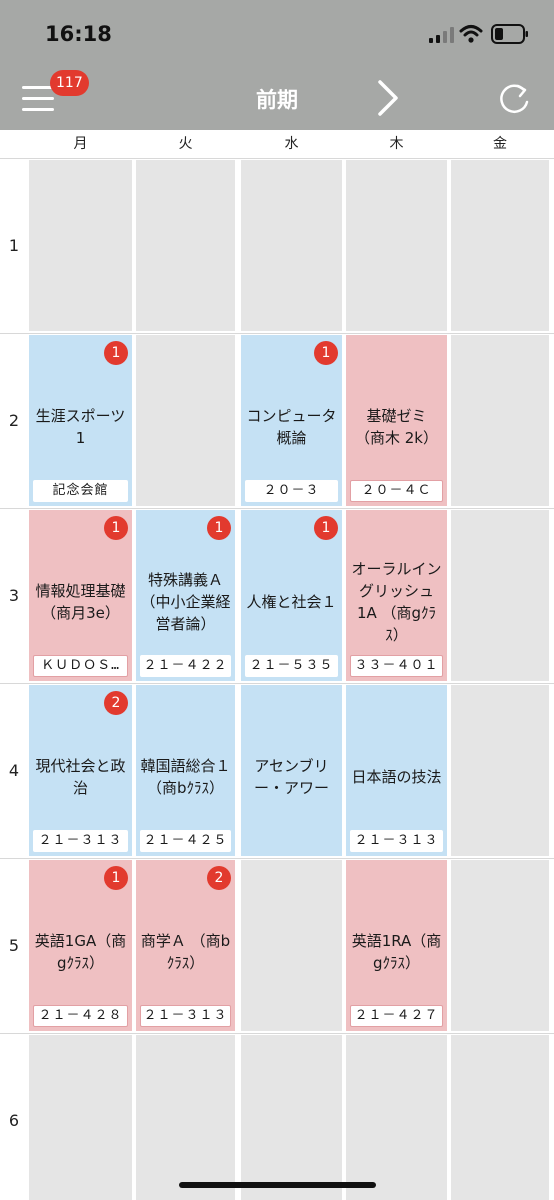 The width and height of the screenshot is (554, 1200). Describe the element at coordinates (80, 1016) in the screenshot. I see `room-label: ２１－４２８` at that location.